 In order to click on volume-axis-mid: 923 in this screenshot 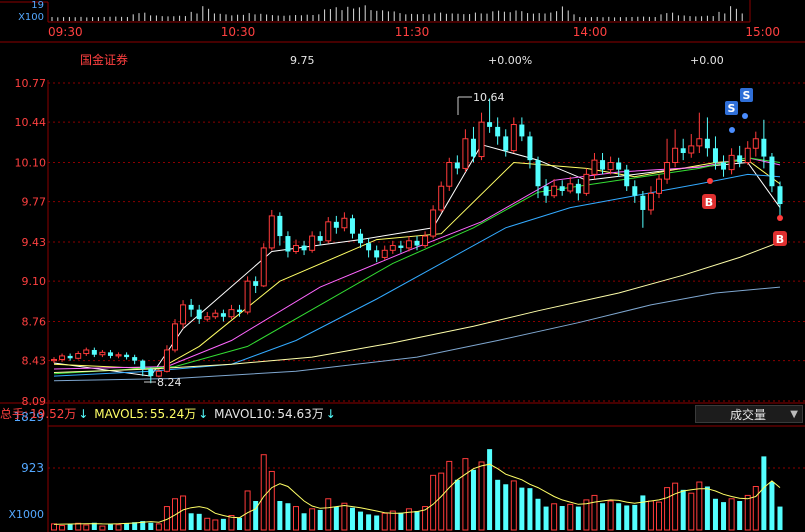, I will do `click(32, 468)`.